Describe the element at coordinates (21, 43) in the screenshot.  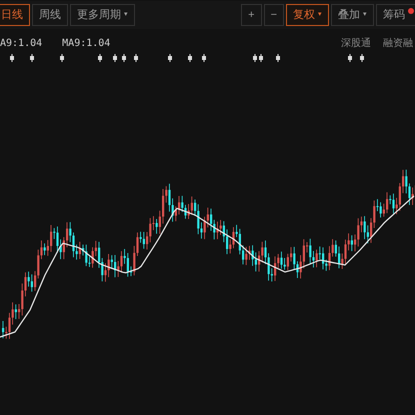
I see `indicator-value: A9:1.04` at that location.